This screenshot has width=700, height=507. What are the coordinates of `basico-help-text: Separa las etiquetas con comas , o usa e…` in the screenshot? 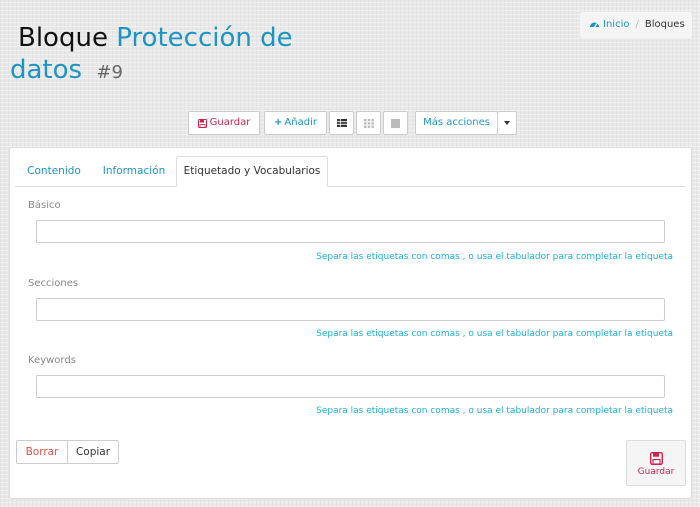 It's located at (494, 257).